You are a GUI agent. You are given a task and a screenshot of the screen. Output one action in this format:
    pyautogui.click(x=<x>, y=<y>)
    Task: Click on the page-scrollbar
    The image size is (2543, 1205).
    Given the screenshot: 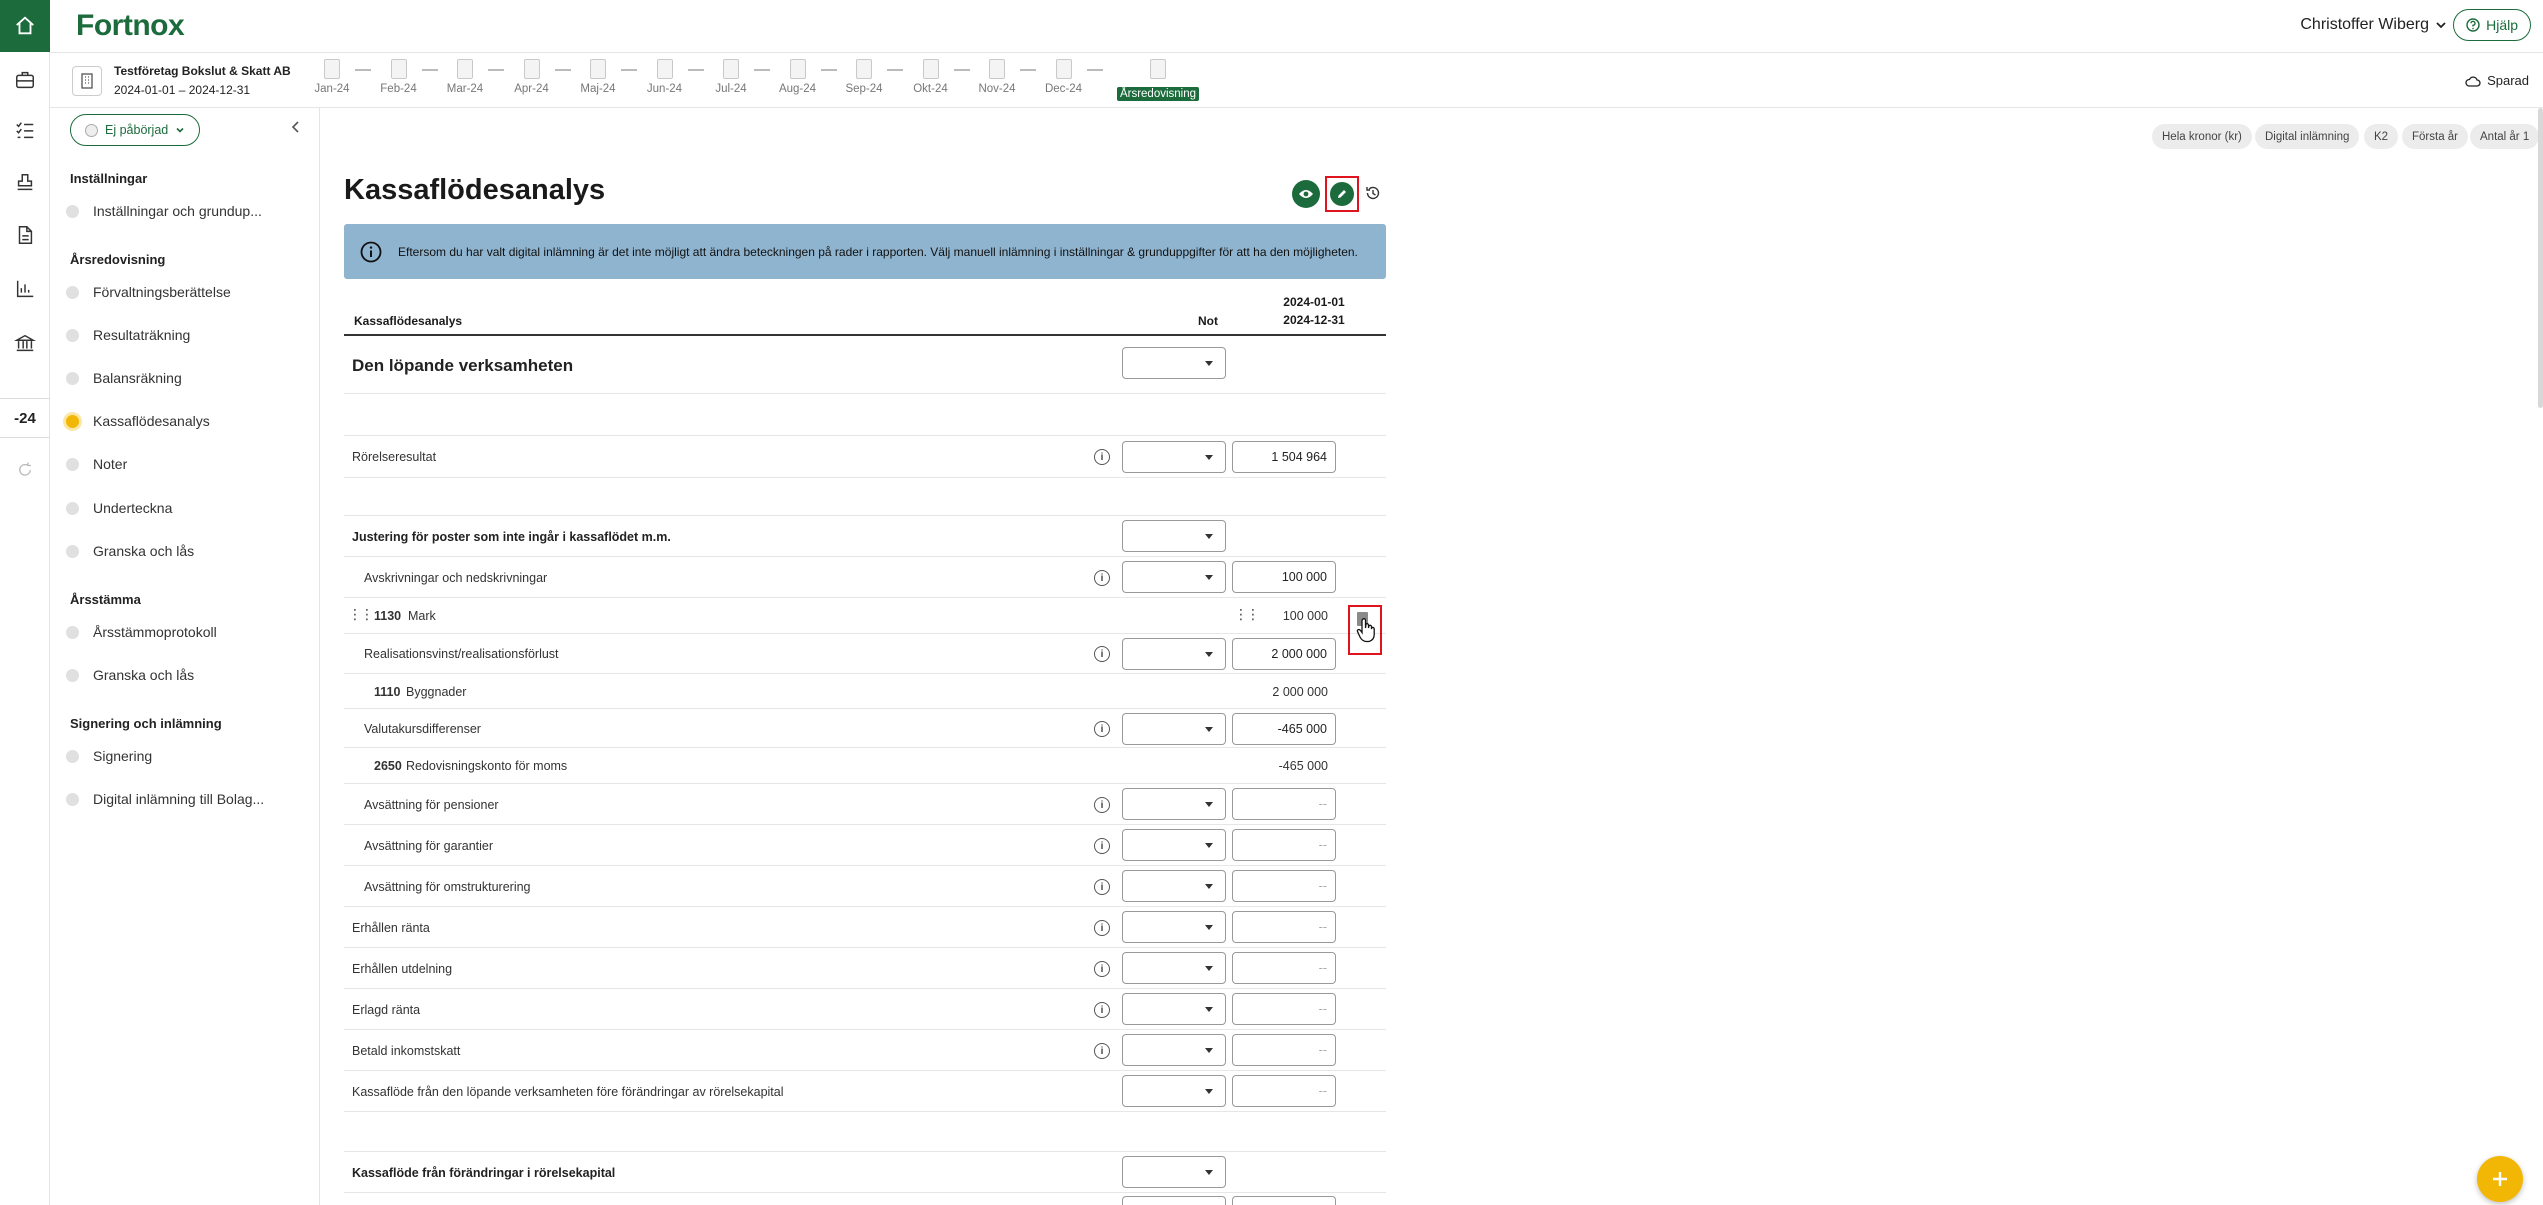 What is the action you would take?
    pyautogui.click(x=2540, y=258)
    